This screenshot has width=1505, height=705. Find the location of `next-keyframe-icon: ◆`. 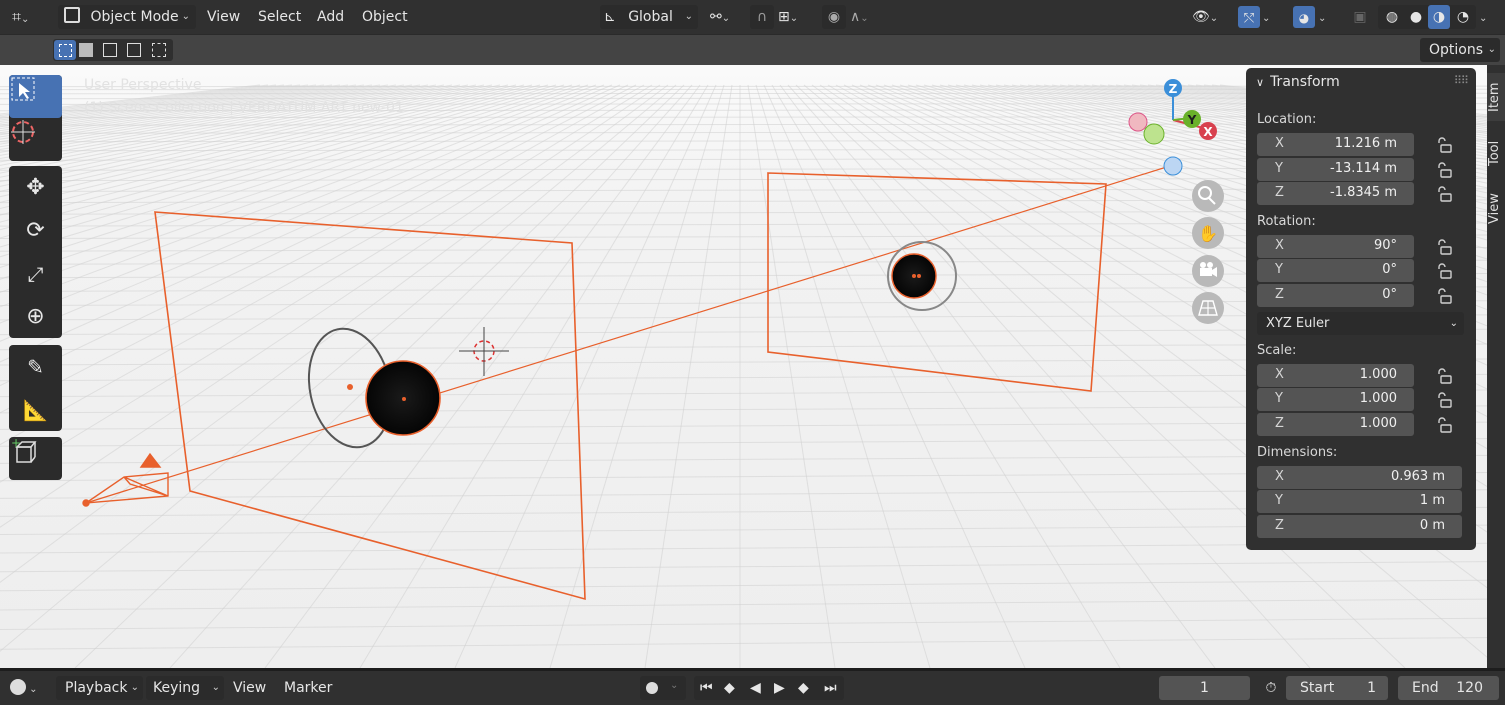

next-keyframe-icon: ◆ is located at coordinates (803, 688).